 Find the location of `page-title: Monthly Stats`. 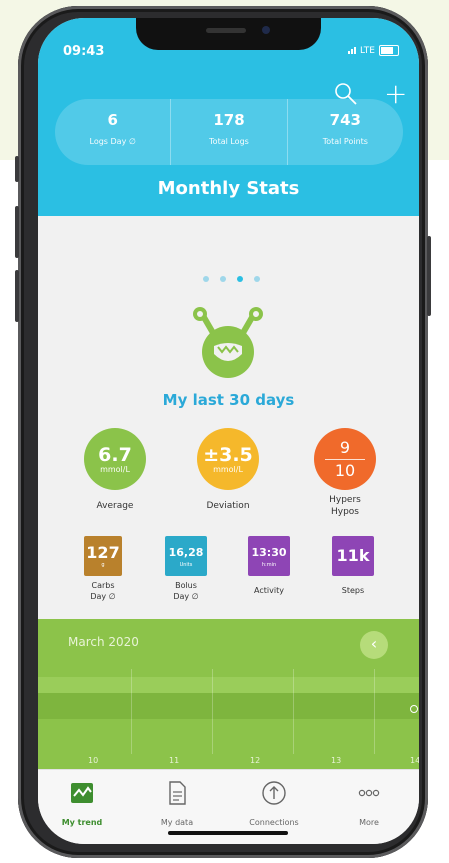

page-title: Monthly Stats is located at coordinates (228, 188).